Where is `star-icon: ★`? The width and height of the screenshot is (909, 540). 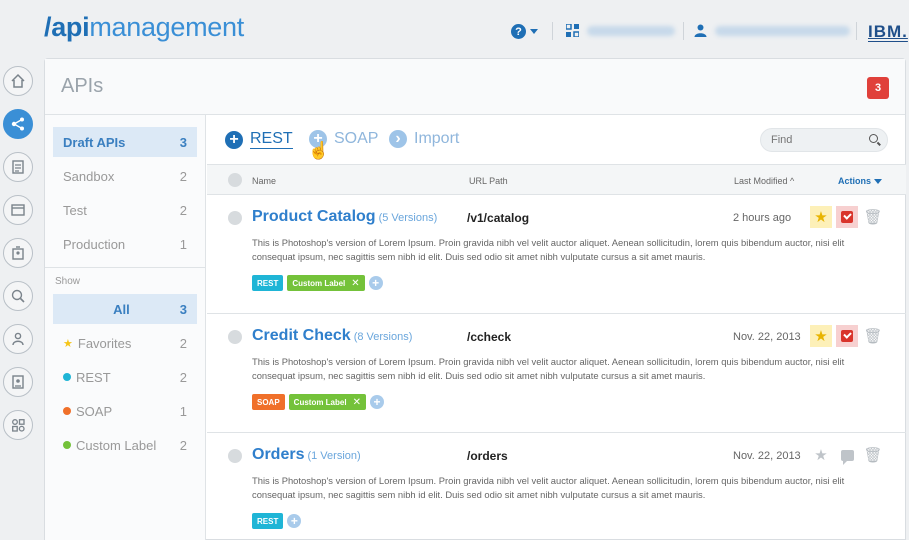 star-icon: ★ is located at coordinates (68, 343).